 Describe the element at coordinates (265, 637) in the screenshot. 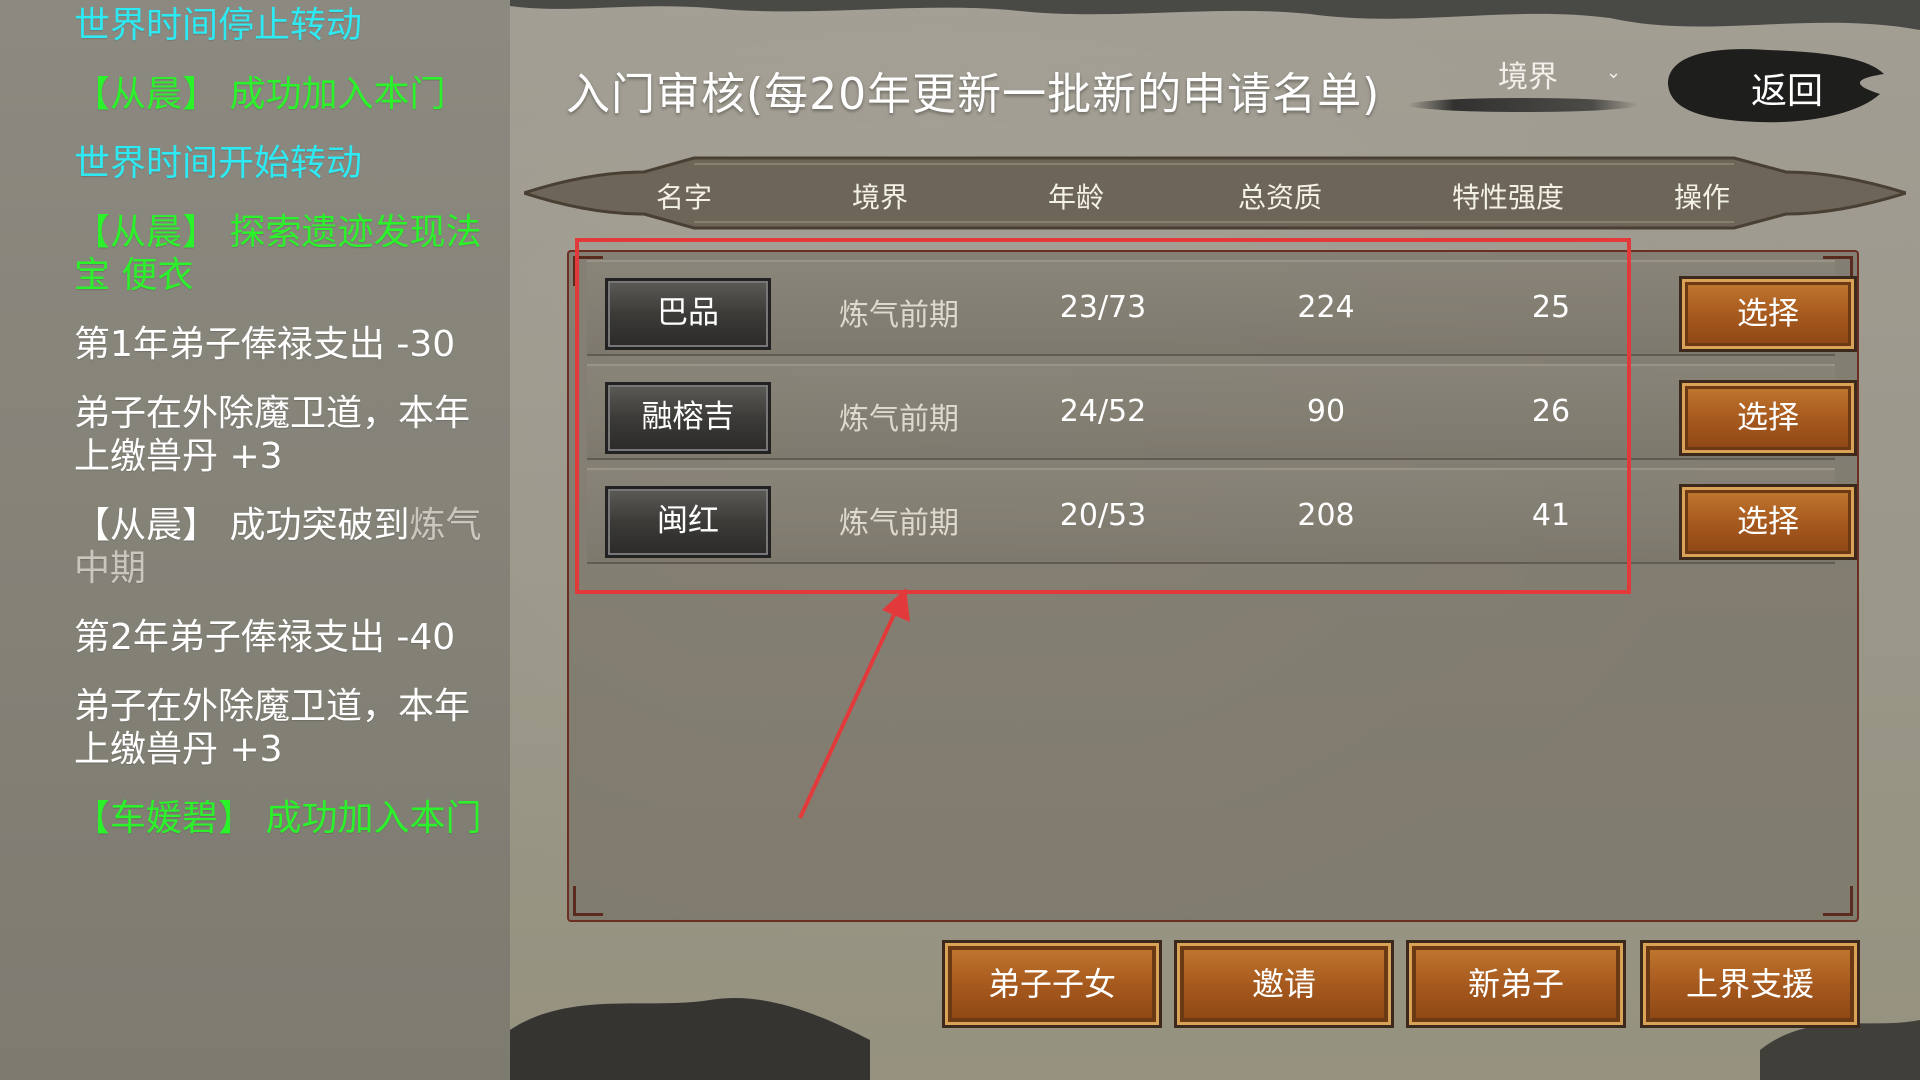

I see `log-entry: 第2年弟子俸禄支出 -40` at that location.